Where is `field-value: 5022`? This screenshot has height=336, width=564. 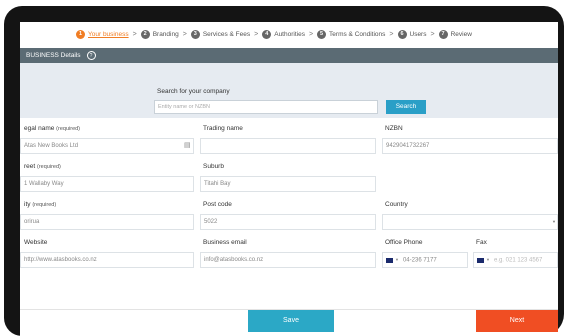 field-value: 5022 is located at coordinates (211, 222).